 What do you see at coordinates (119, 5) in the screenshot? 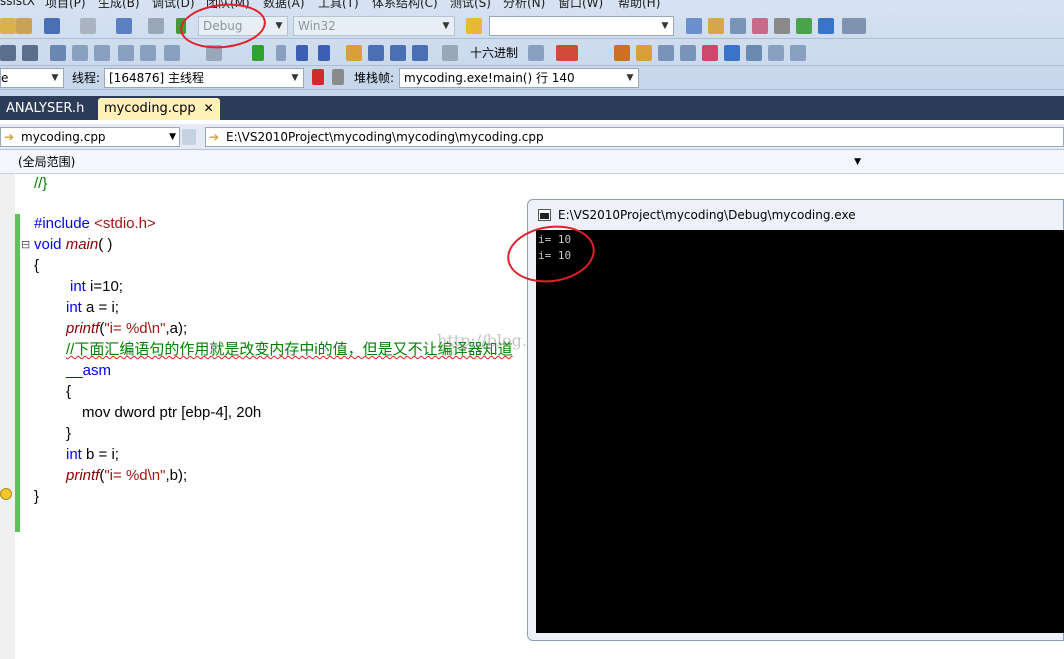
I see `menu-item-build: 生成(B)` at bounding box center [119, 5].